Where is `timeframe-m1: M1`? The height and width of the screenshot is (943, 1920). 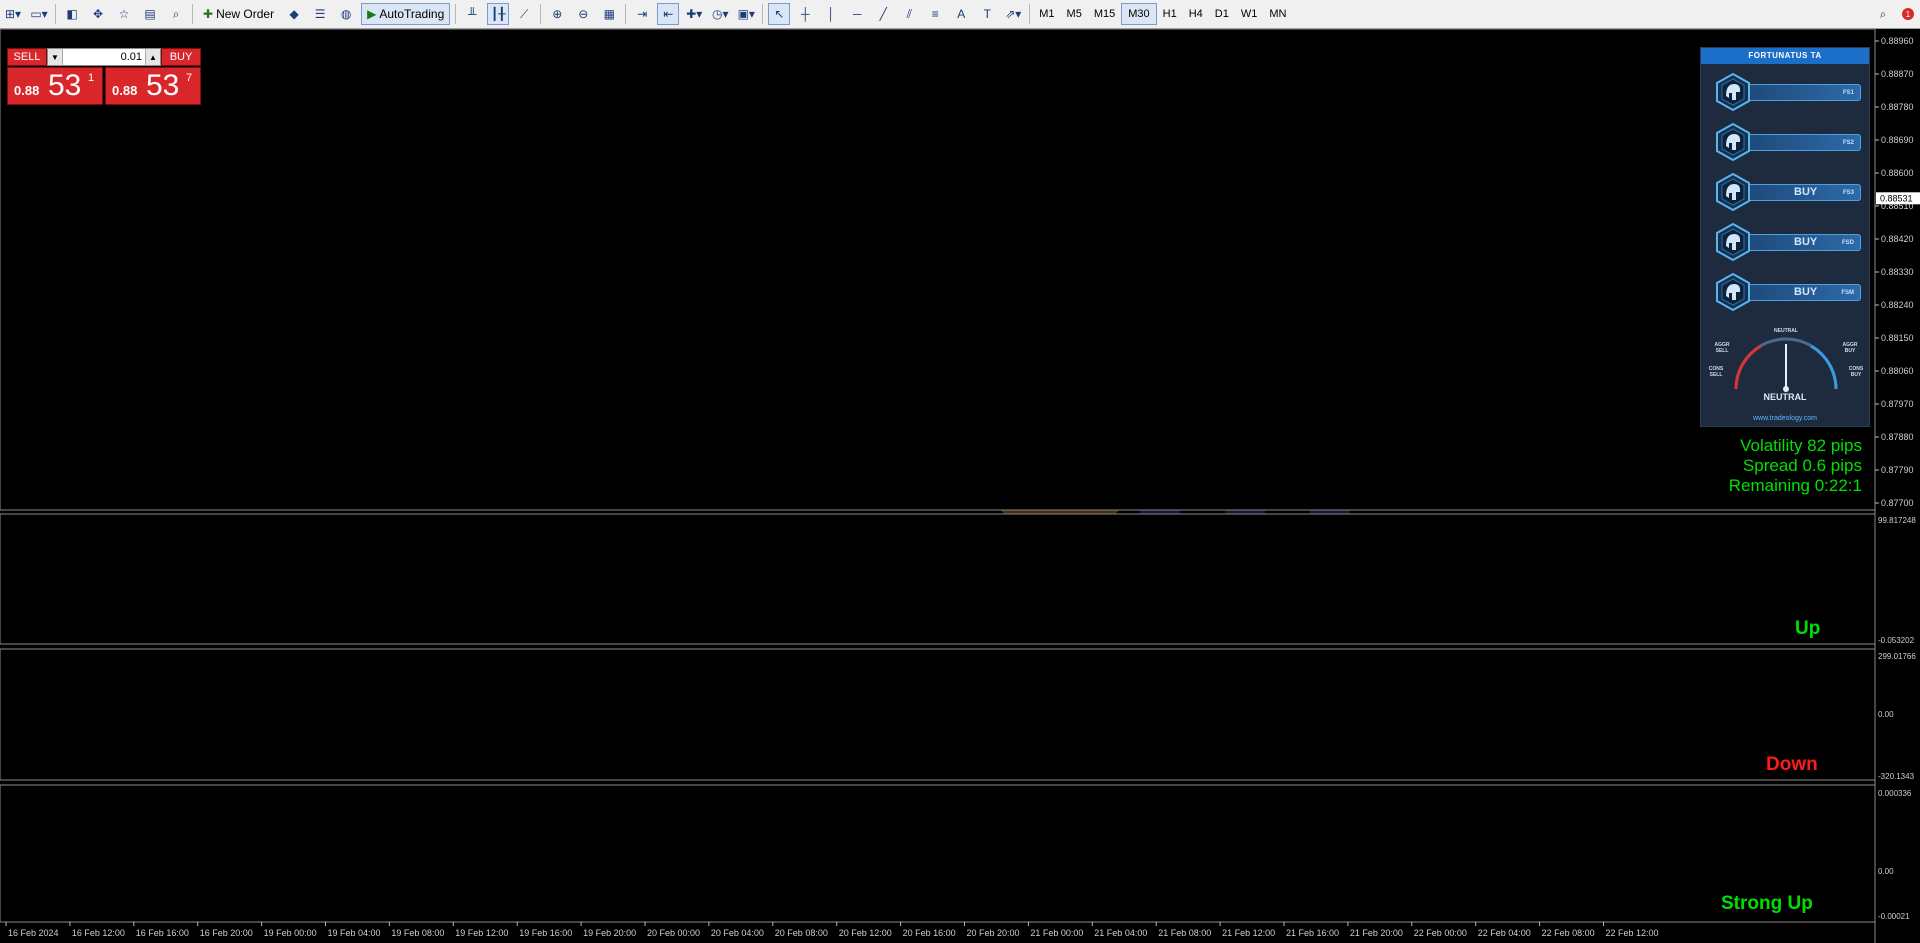 timeframe-m1: M1 is located at coordinates (1046, 14).